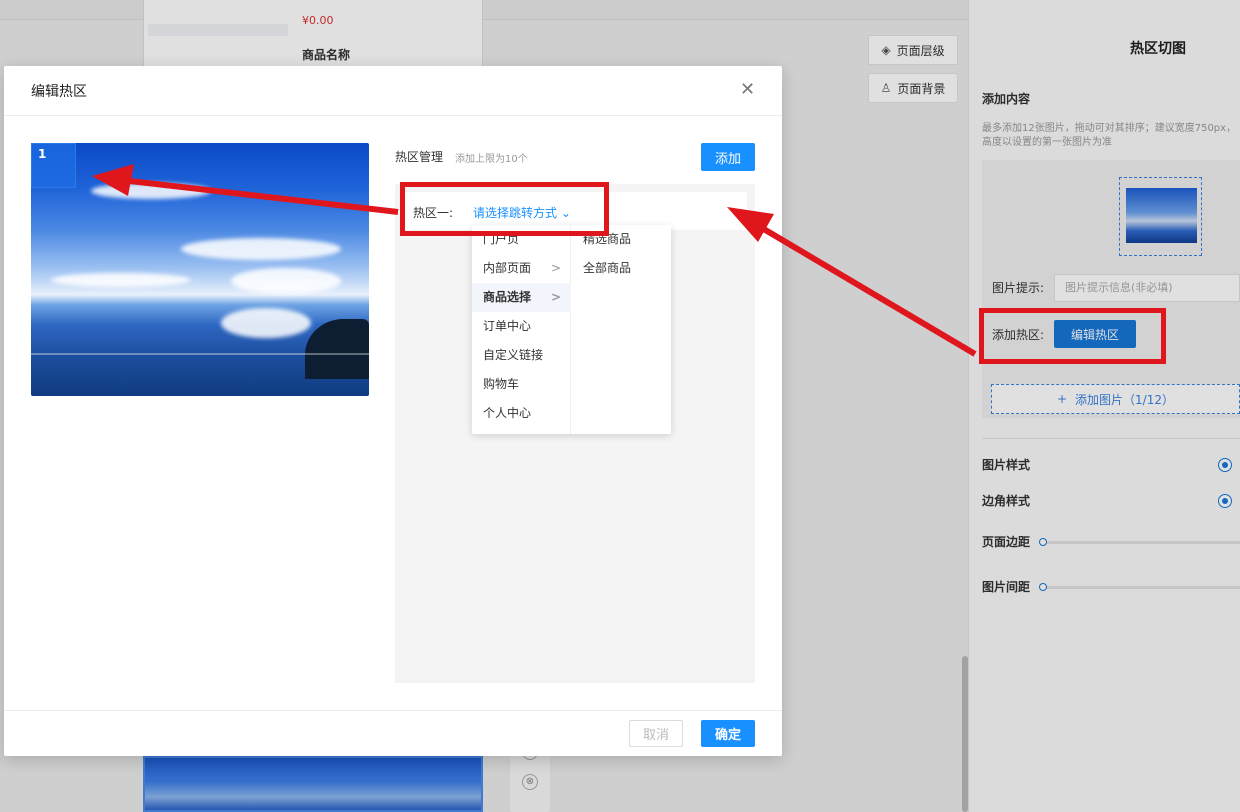 This screenshot has height=812, width=1240. I want to click on cascader-option: 自定义链接, so click(521, 355).